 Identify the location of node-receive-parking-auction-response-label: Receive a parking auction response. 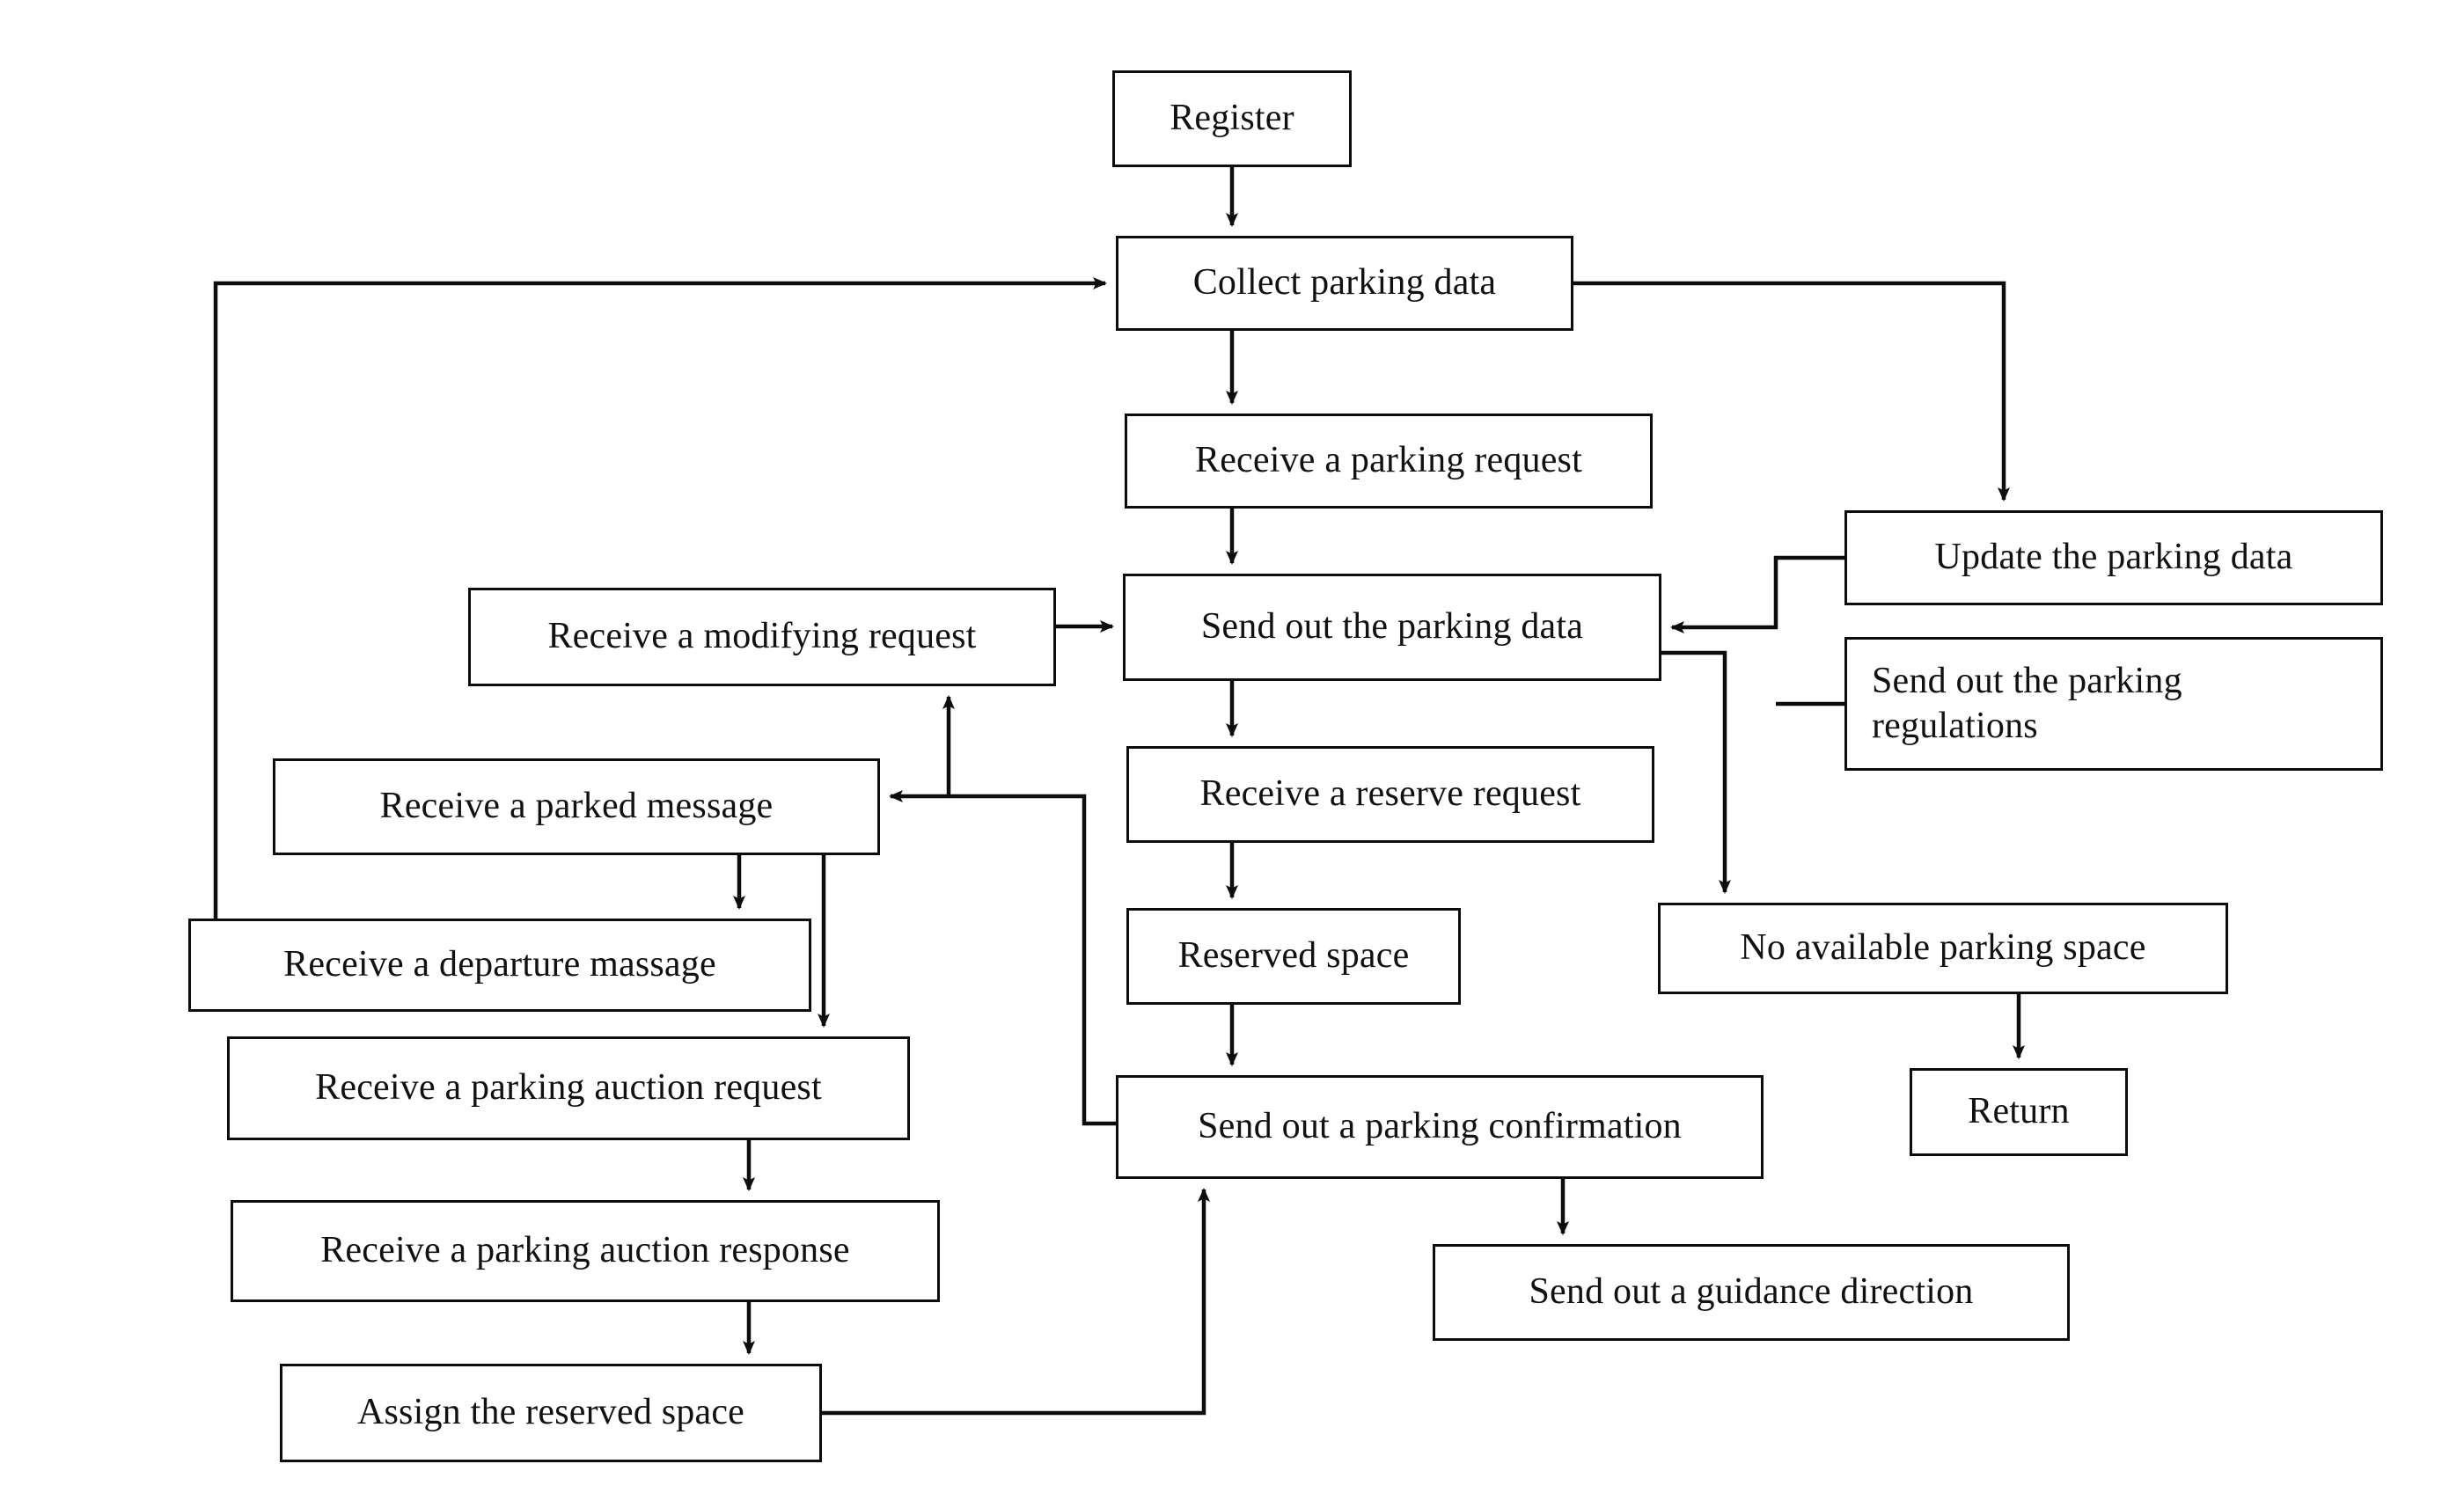
(585, 1250).